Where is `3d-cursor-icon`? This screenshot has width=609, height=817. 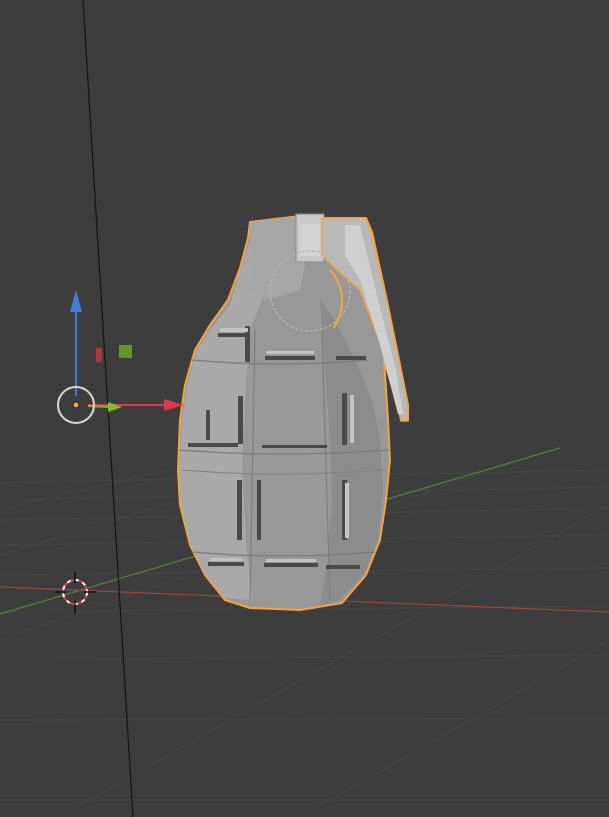
3d-cursor-icon is located at coordinates (75, 593).